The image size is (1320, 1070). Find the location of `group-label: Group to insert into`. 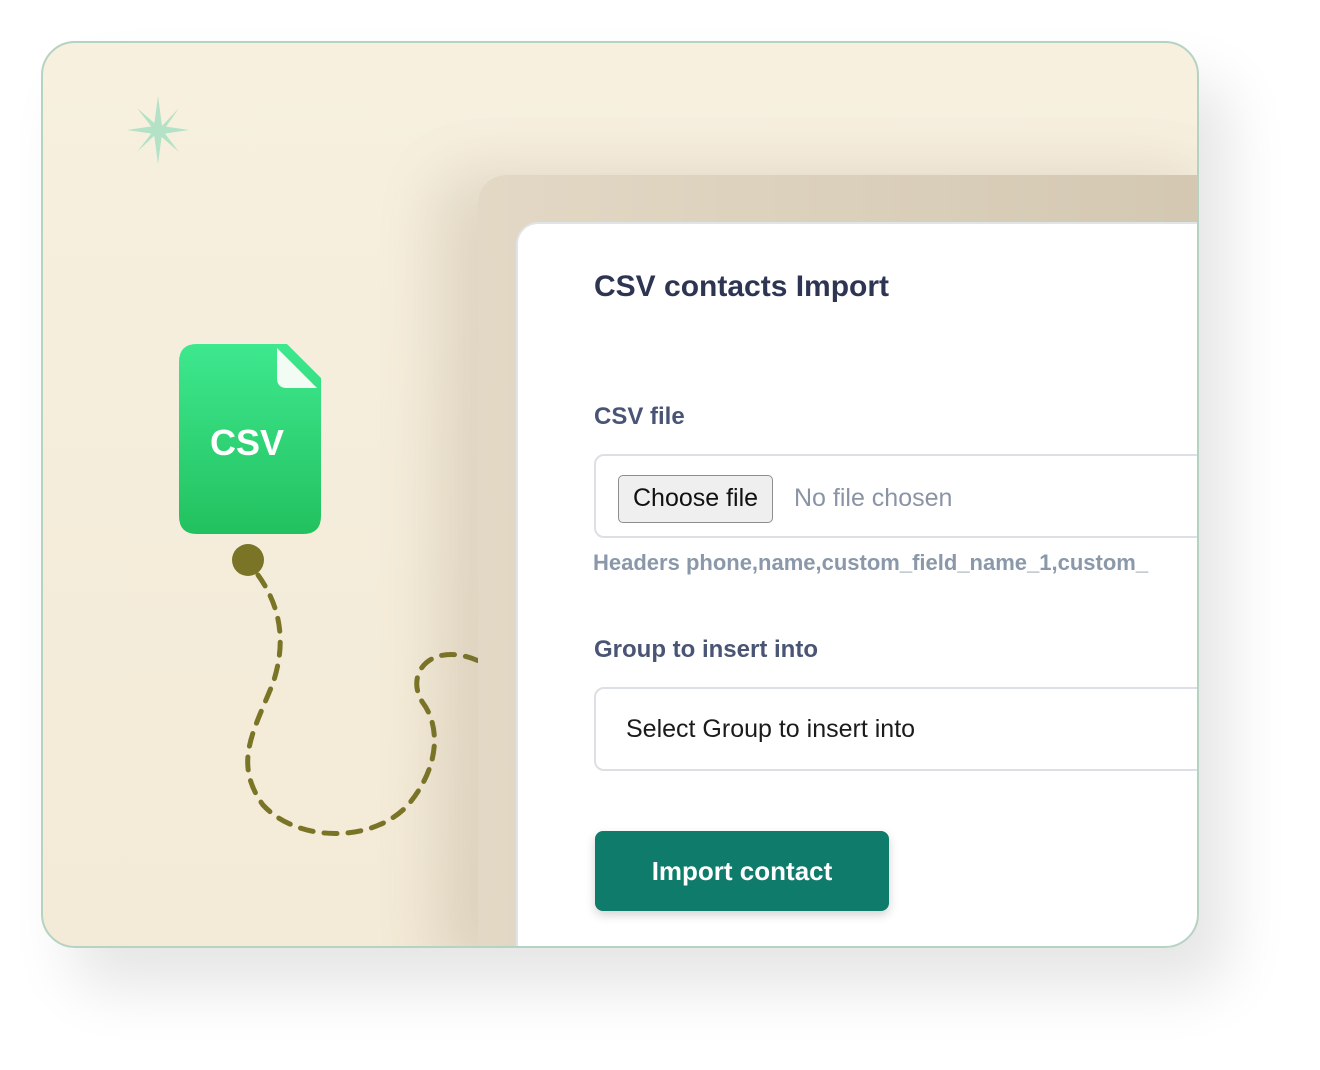

group-label: Group to insert into is located at coordinates (706, 649).